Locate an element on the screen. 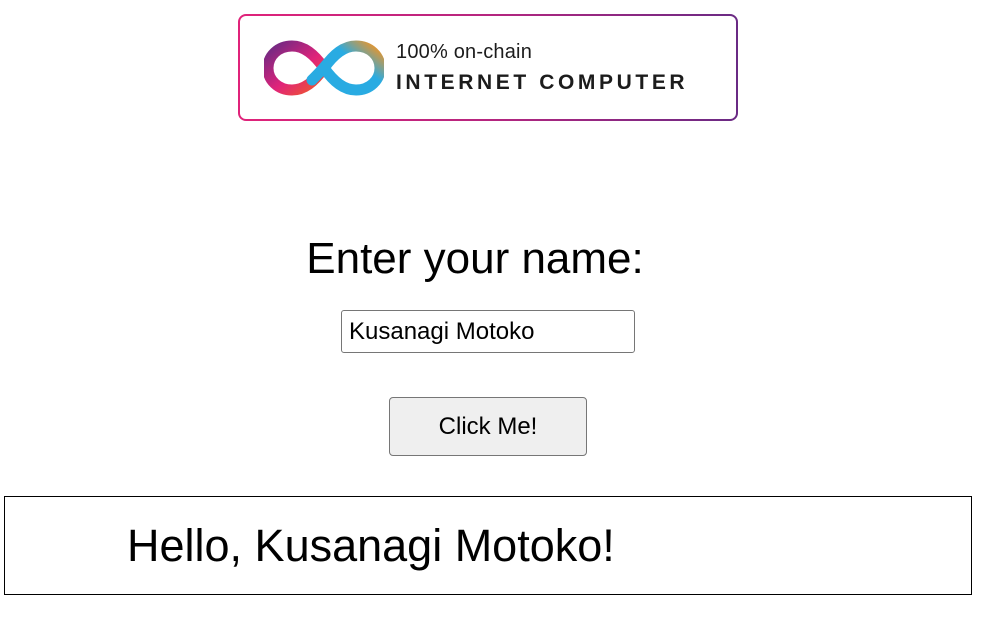 The image size is (986, 618). logo-text: 100% on-chain INTERNET COMPUTER is located at coordinates (542, 69).